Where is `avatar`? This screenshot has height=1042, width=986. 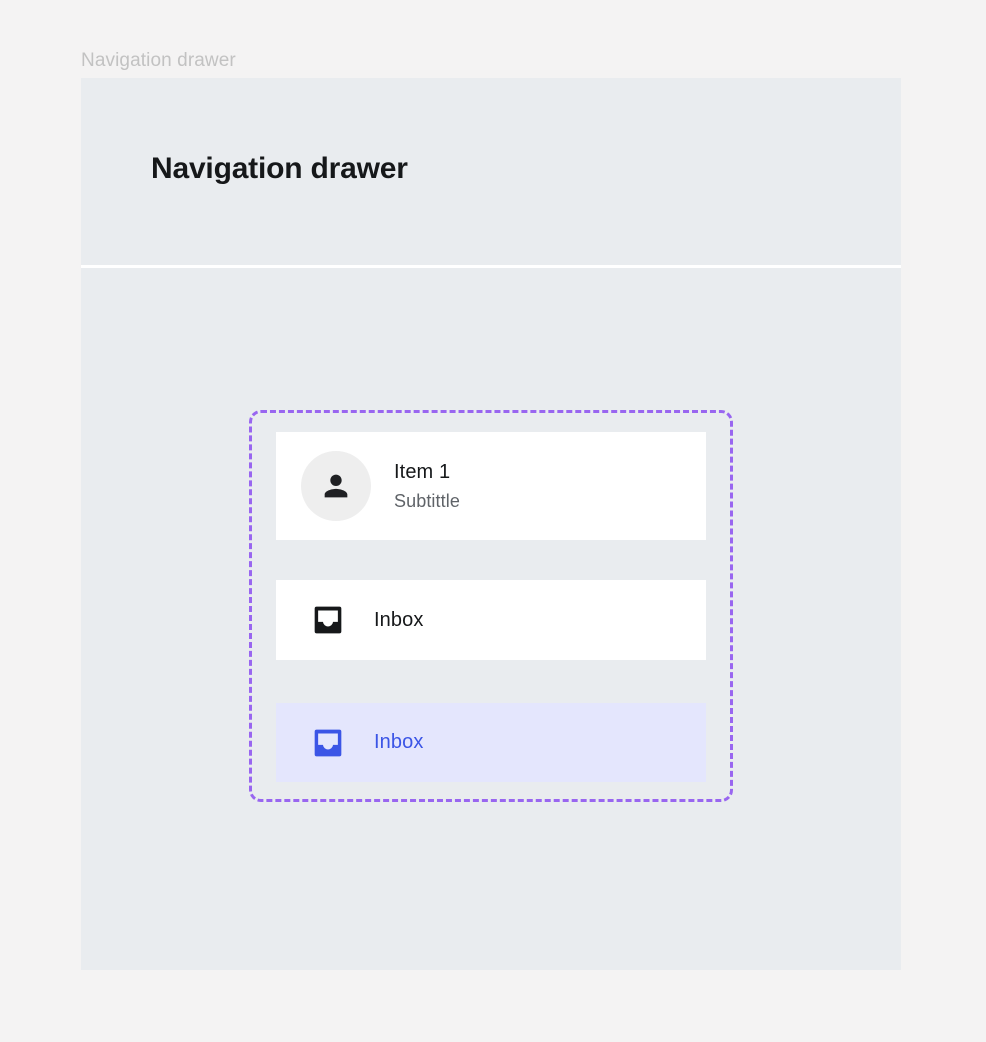
avatar is located at coordinates (336, 486).